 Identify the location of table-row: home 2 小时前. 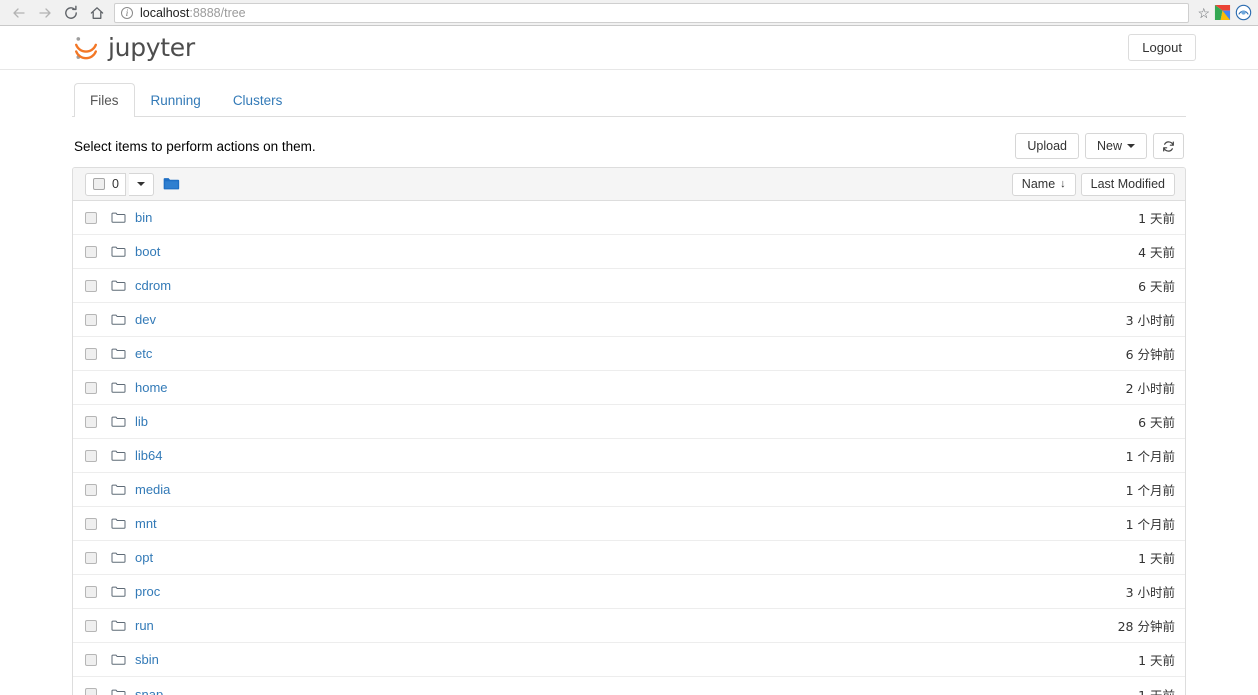
(629, 388).